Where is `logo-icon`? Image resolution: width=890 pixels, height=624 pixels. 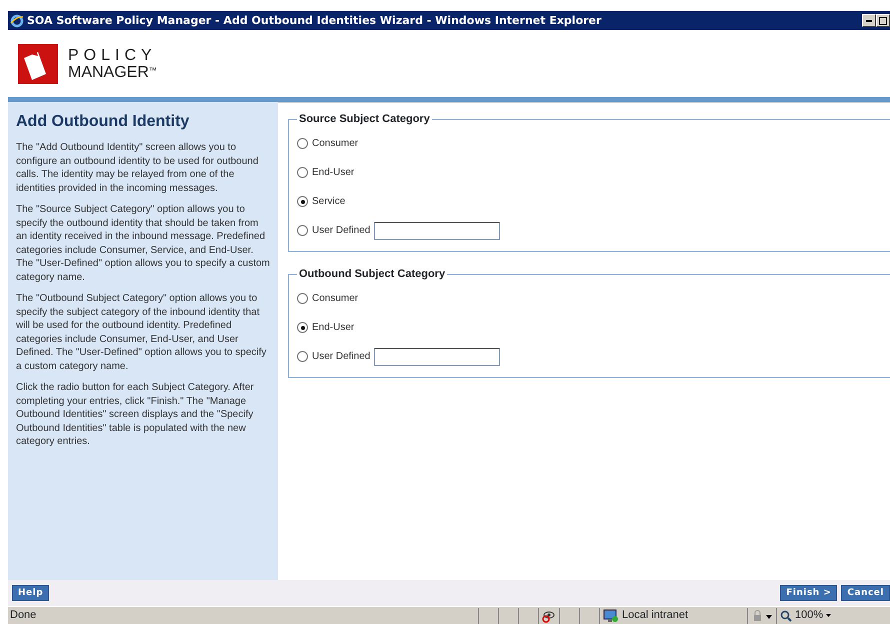
logo-icon is located at coordinates (38, 64).